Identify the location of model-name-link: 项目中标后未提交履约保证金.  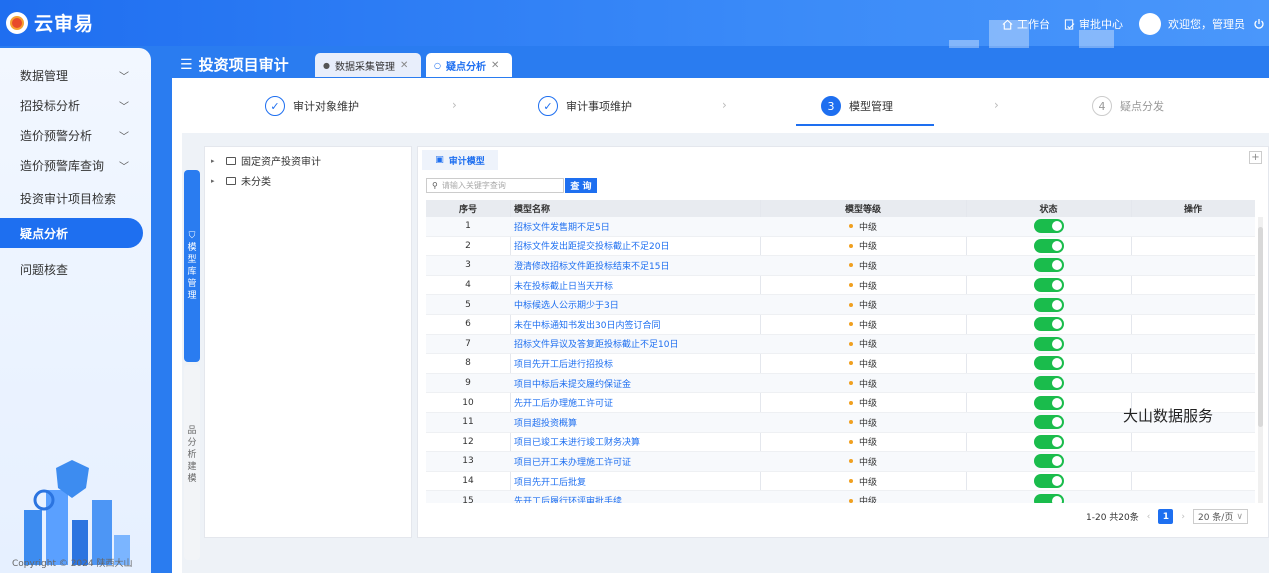
(636, 383).